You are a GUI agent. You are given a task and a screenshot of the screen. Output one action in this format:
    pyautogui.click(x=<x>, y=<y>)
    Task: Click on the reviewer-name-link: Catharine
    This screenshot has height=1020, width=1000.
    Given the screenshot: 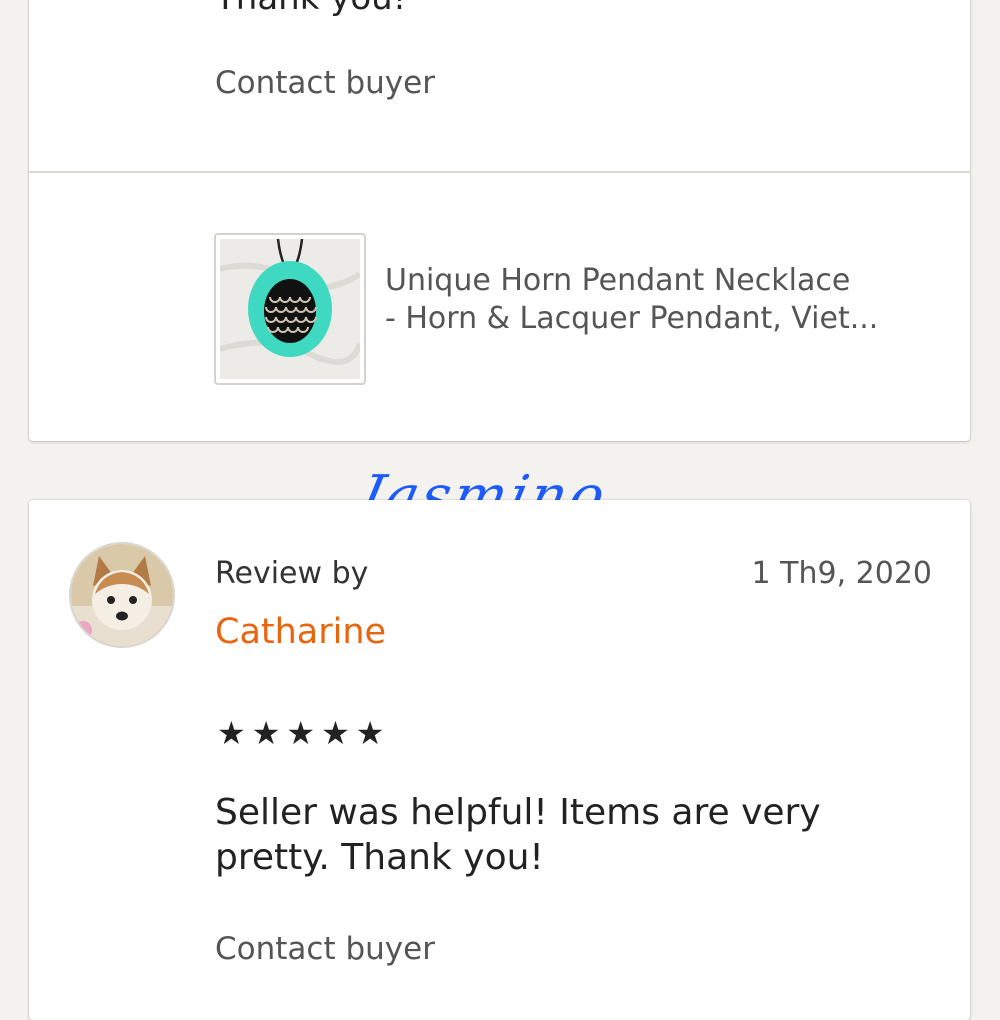 What is the action you would take?
    pyautogui.click(x=300, y=632)
    